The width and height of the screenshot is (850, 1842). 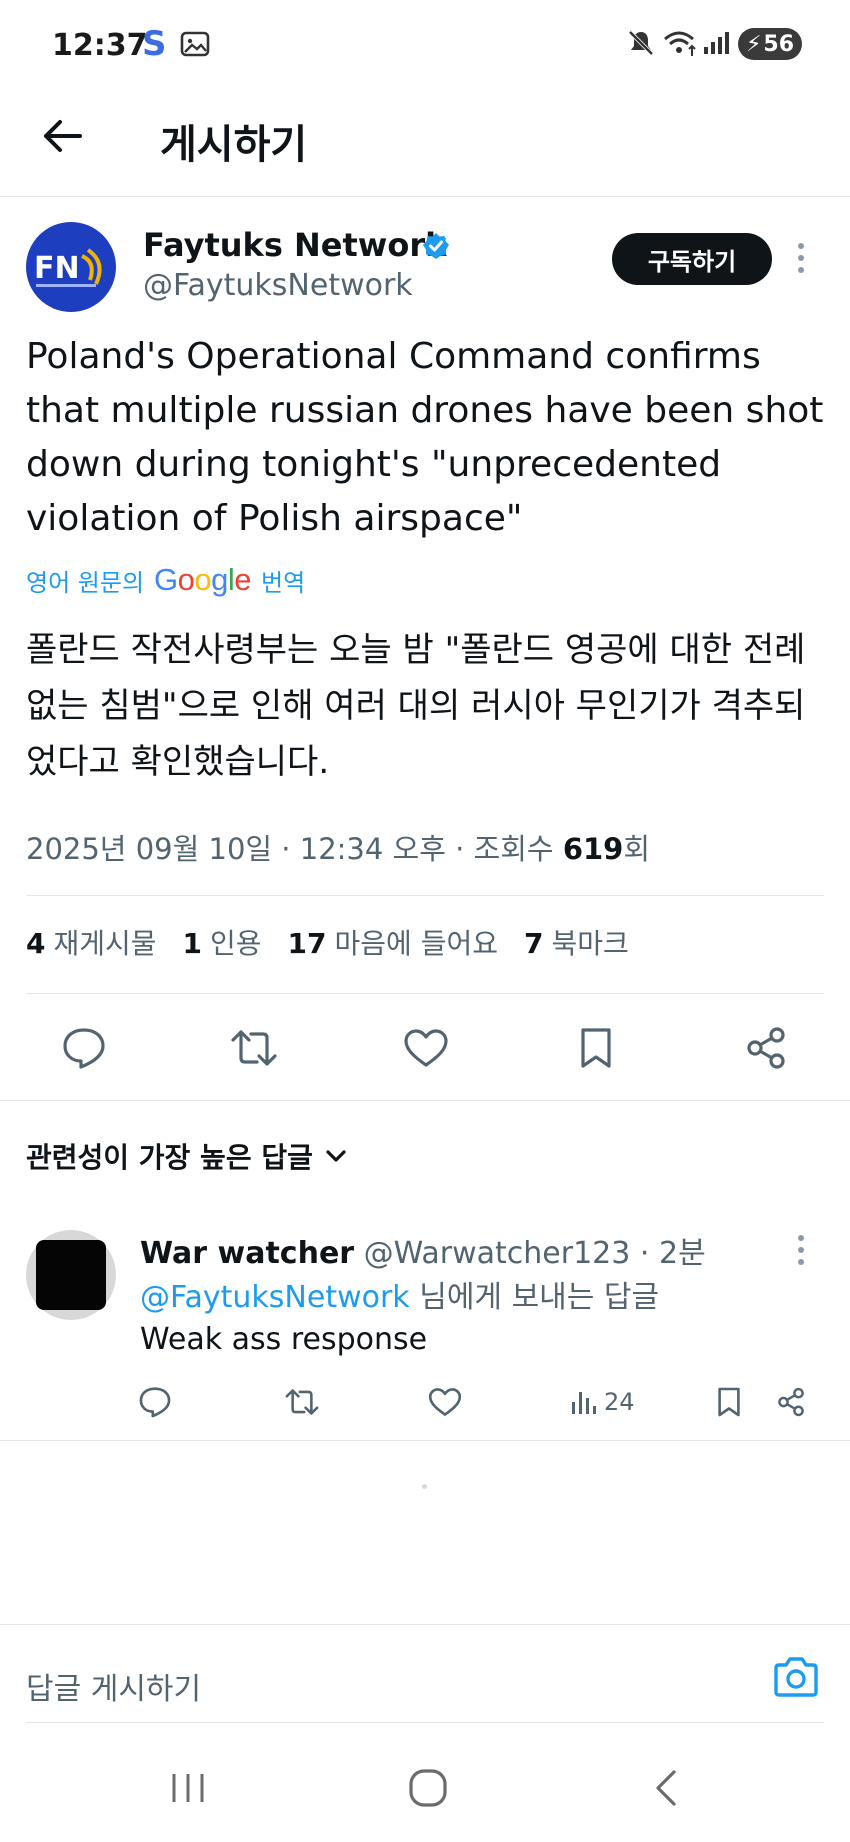 I want to click on google-logo: Google, so click(x=203, y=579).